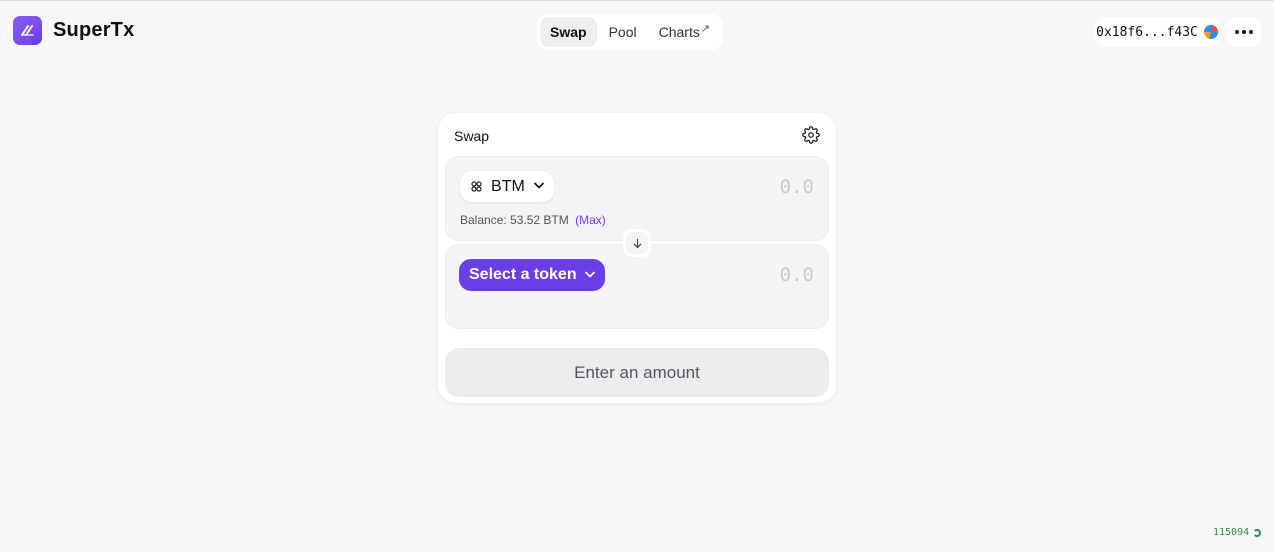  I want to click on switch-tokens-button, so click(637, 243).